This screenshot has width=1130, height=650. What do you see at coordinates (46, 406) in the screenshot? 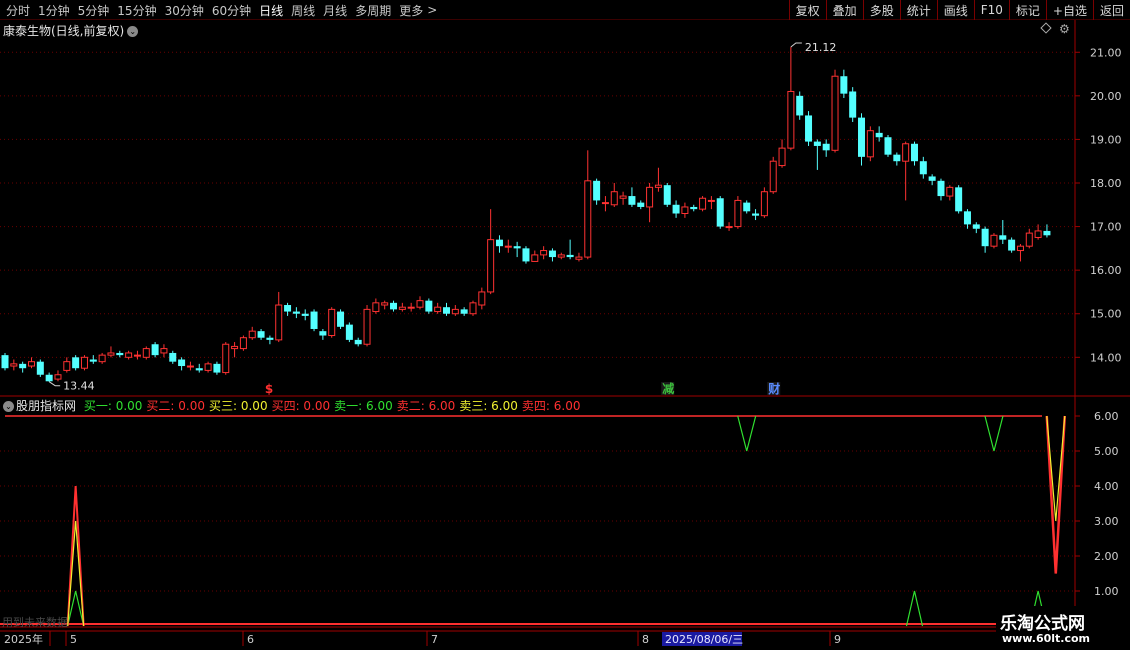
I see `indicator-name: 股朋指标网` at bounding box center [46, 406].